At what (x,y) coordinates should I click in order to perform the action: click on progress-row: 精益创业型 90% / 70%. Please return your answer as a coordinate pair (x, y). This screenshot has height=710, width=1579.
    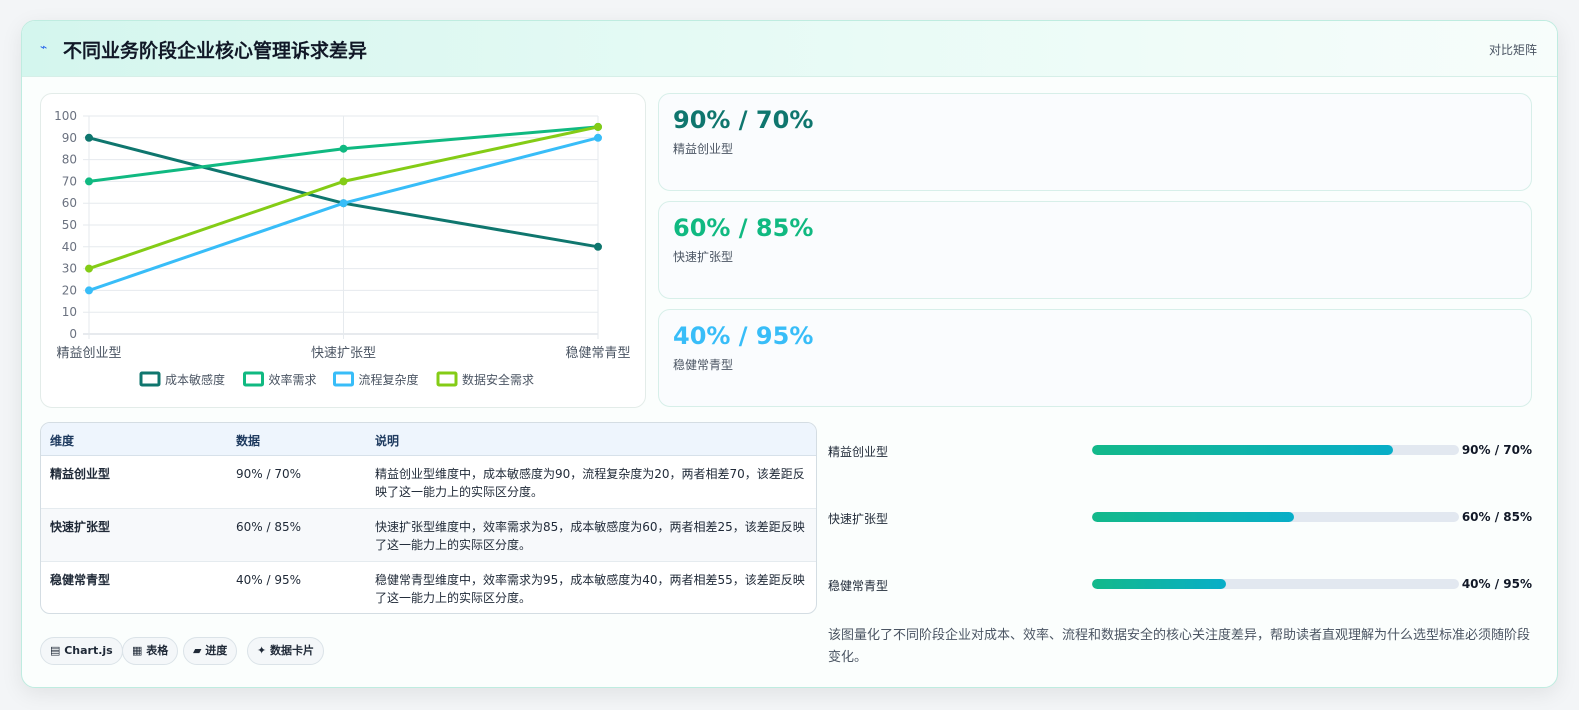
    Looking at the image, I should click on (1180, 451).